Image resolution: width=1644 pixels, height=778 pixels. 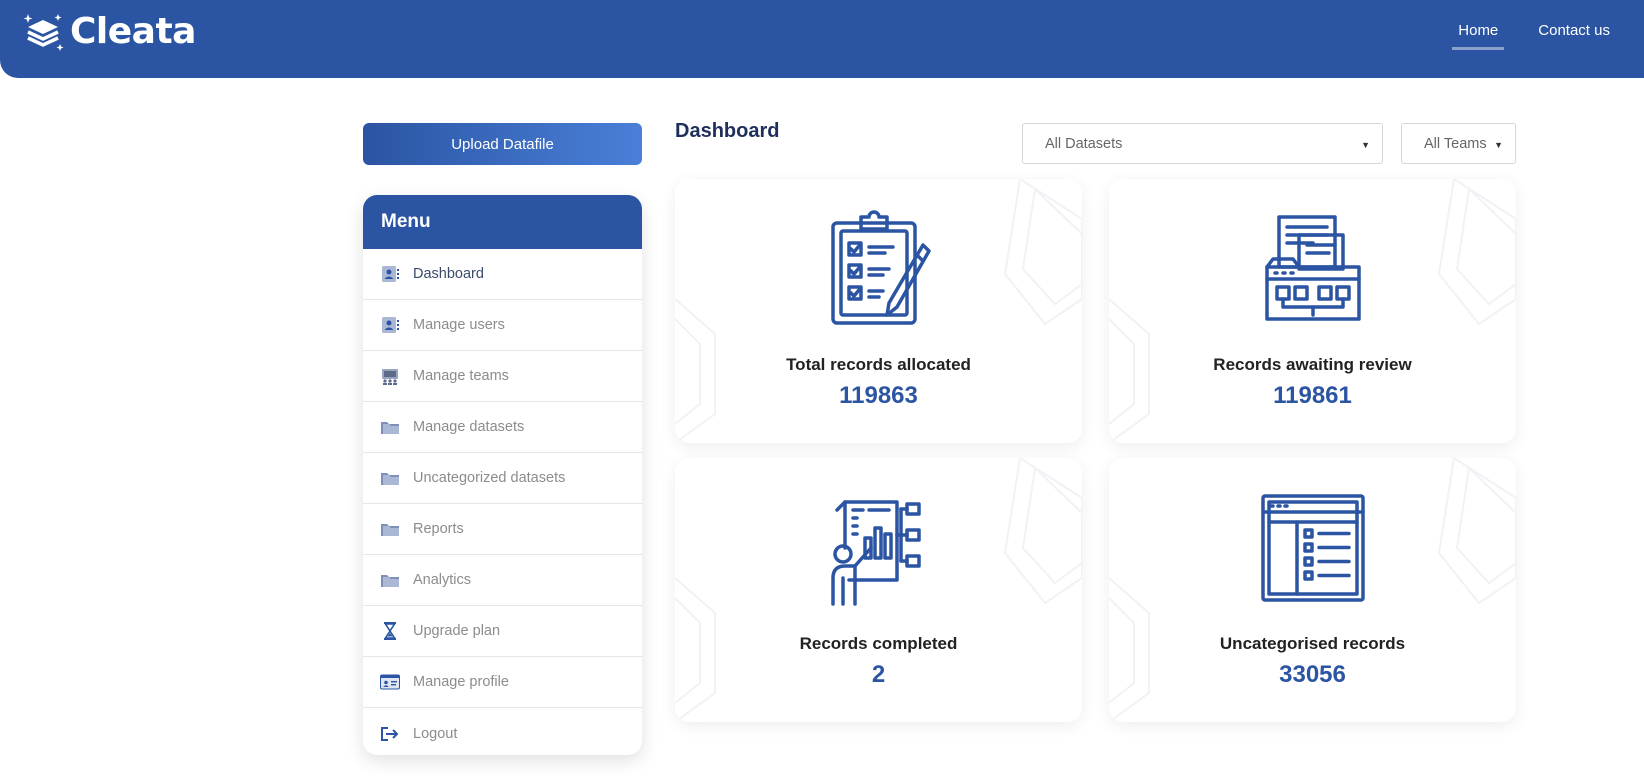 I want to click on stat-value: 119861, so click(x=1312, y=395).